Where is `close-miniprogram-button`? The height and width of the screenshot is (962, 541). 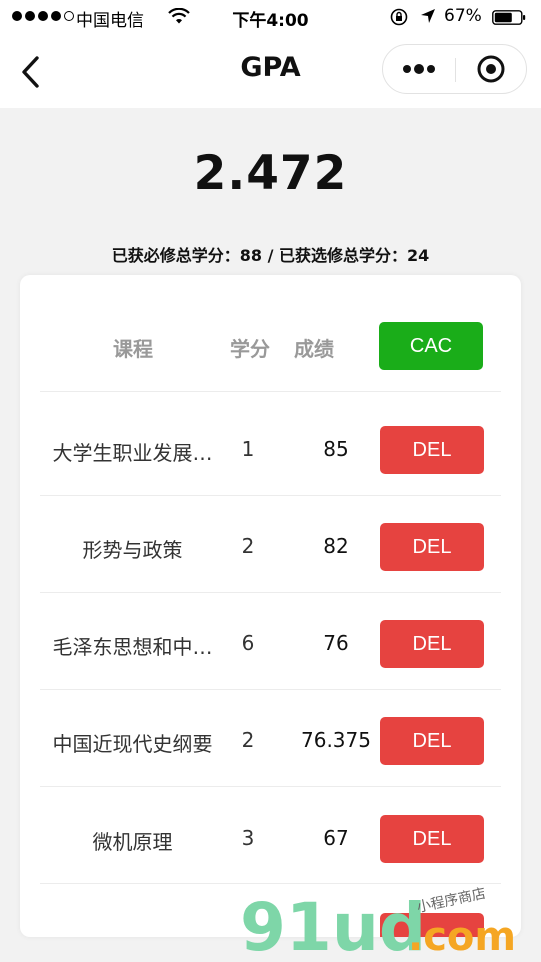
close-miniprogram-button is located at coordinates (491, 69).